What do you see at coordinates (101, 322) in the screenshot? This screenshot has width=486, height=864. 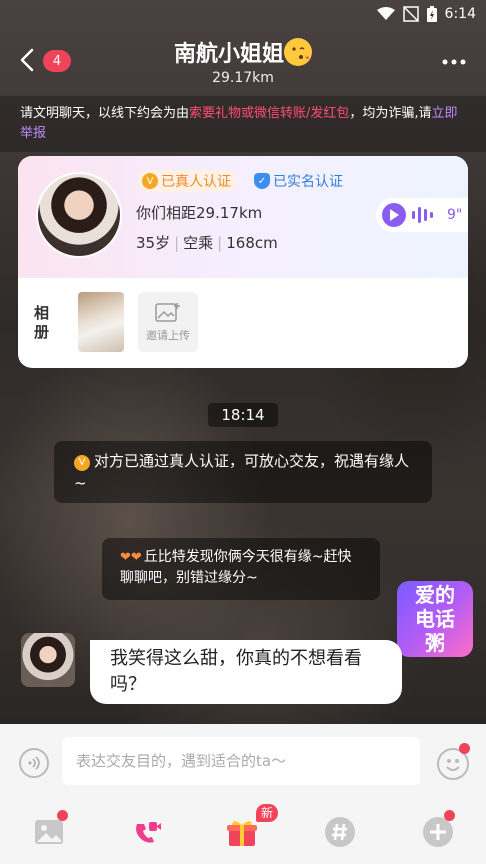 I see `album-photo` at bounding box center [101, 322].